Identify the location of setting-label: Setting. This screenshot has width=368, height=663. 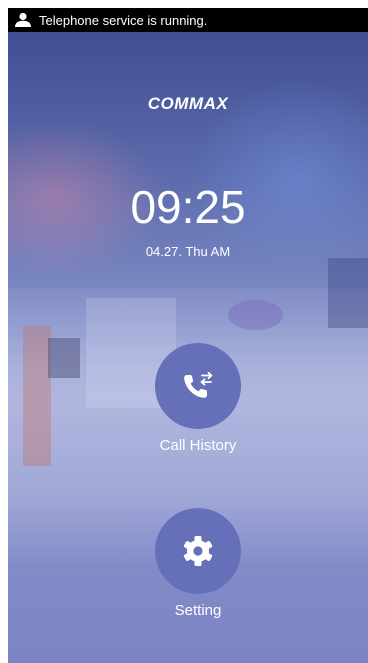
(198, 610).